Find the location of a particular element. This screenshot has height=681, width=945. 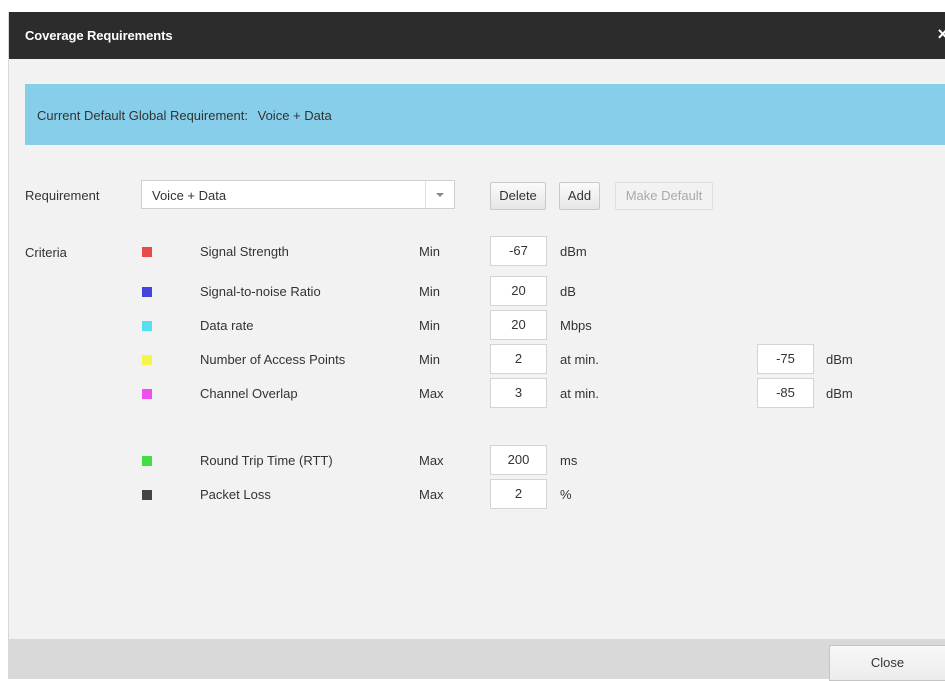

criteria-name: Number of Access Points is located at coordinates (273, 359).